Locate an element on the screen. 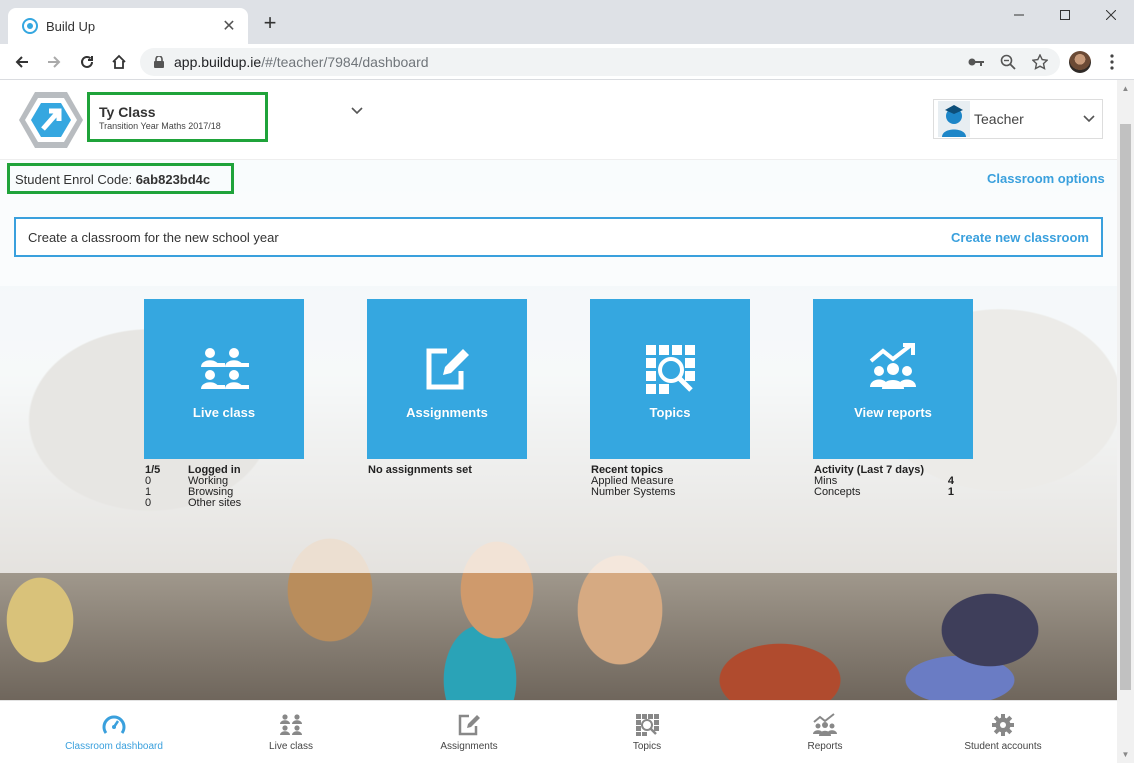 This screenshot has height=763, width=1134. reload-icon is located at coordinates (87, 62).